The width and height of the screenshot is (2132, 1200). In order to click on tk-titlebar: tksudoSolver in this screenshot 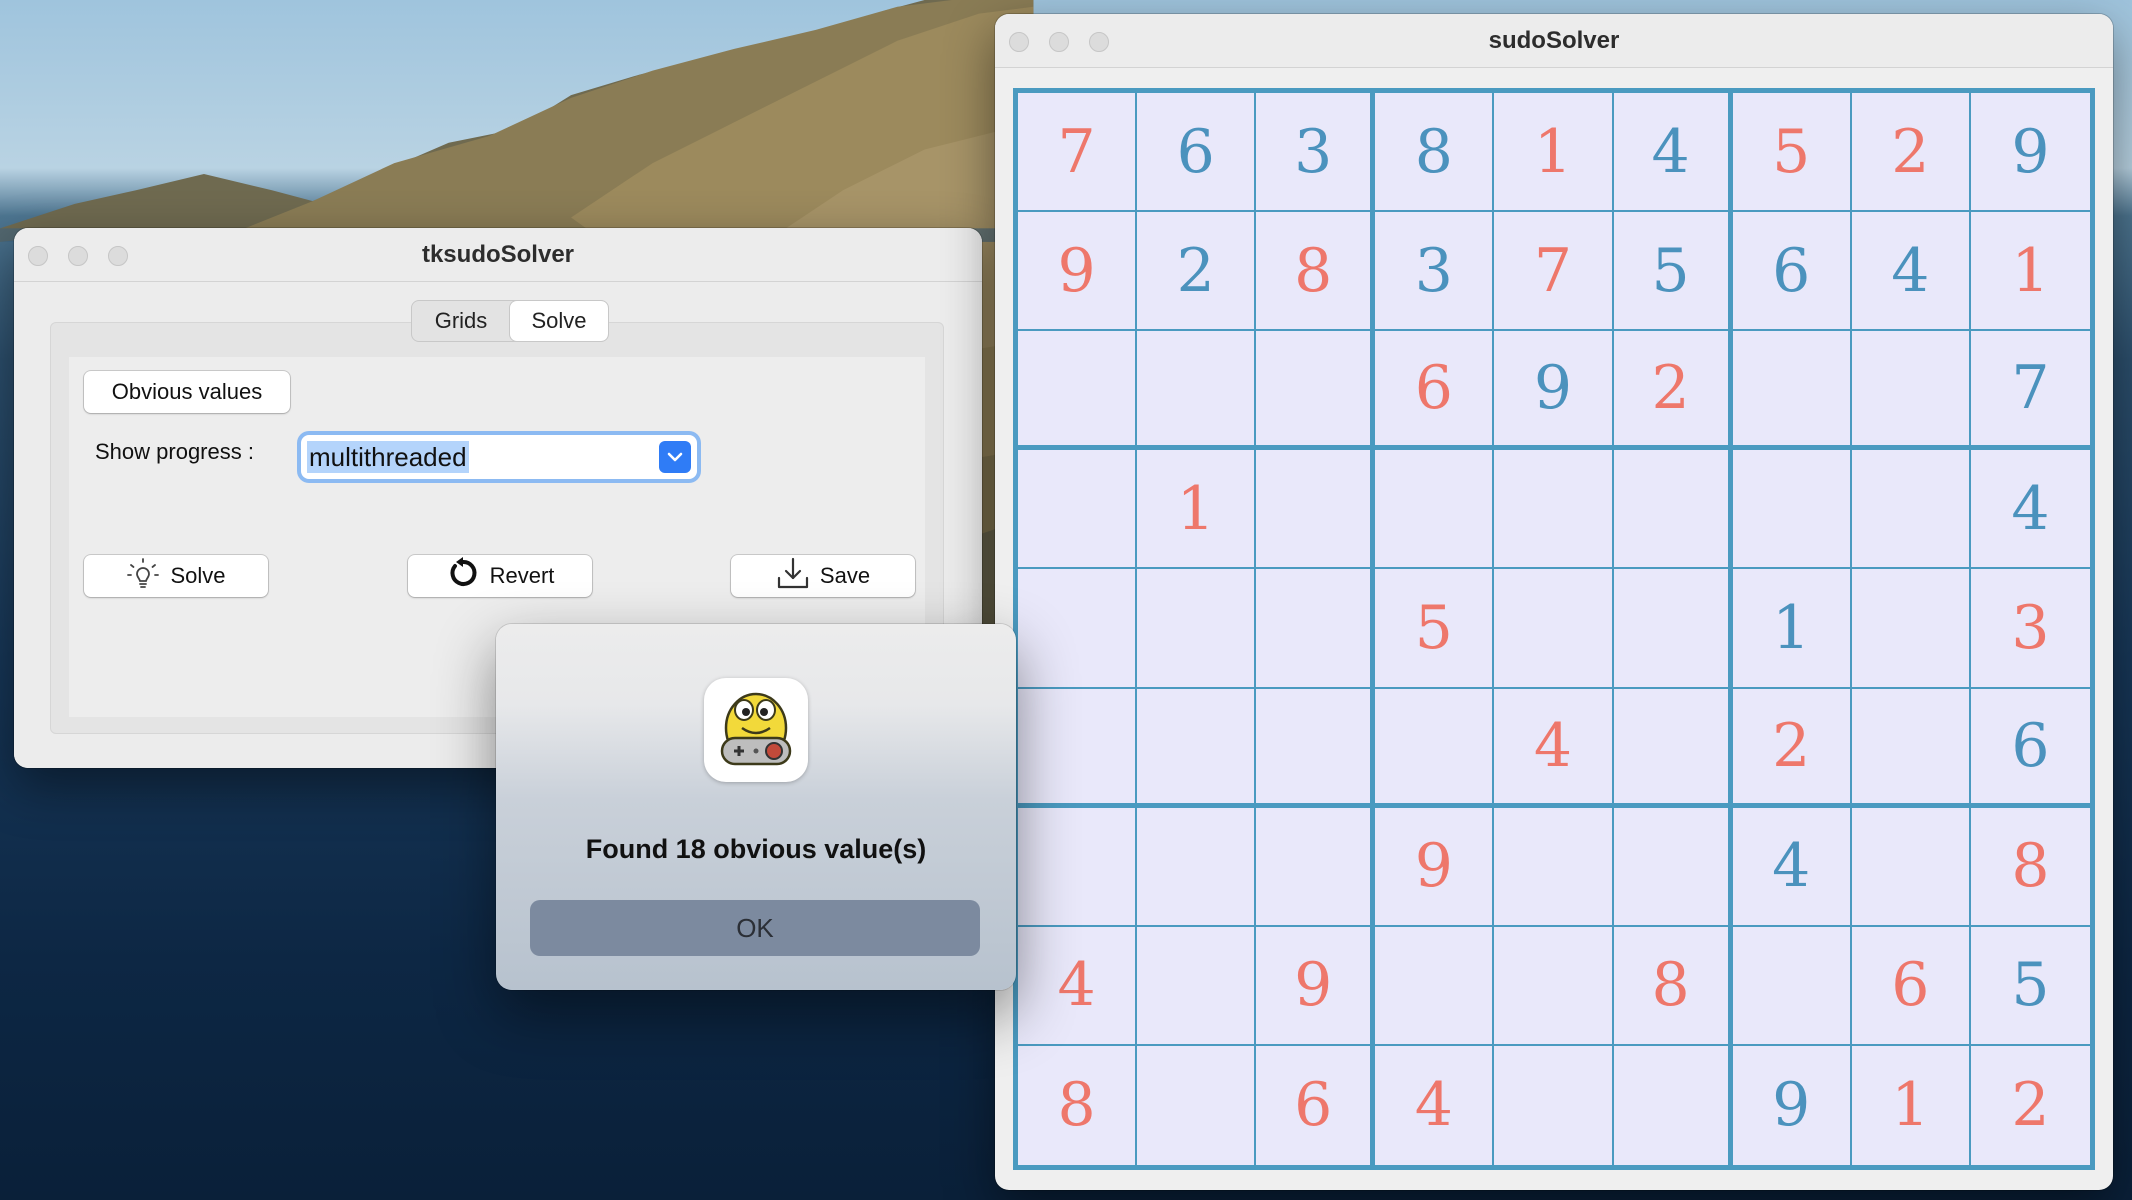, I will do `click(498, 255)`.